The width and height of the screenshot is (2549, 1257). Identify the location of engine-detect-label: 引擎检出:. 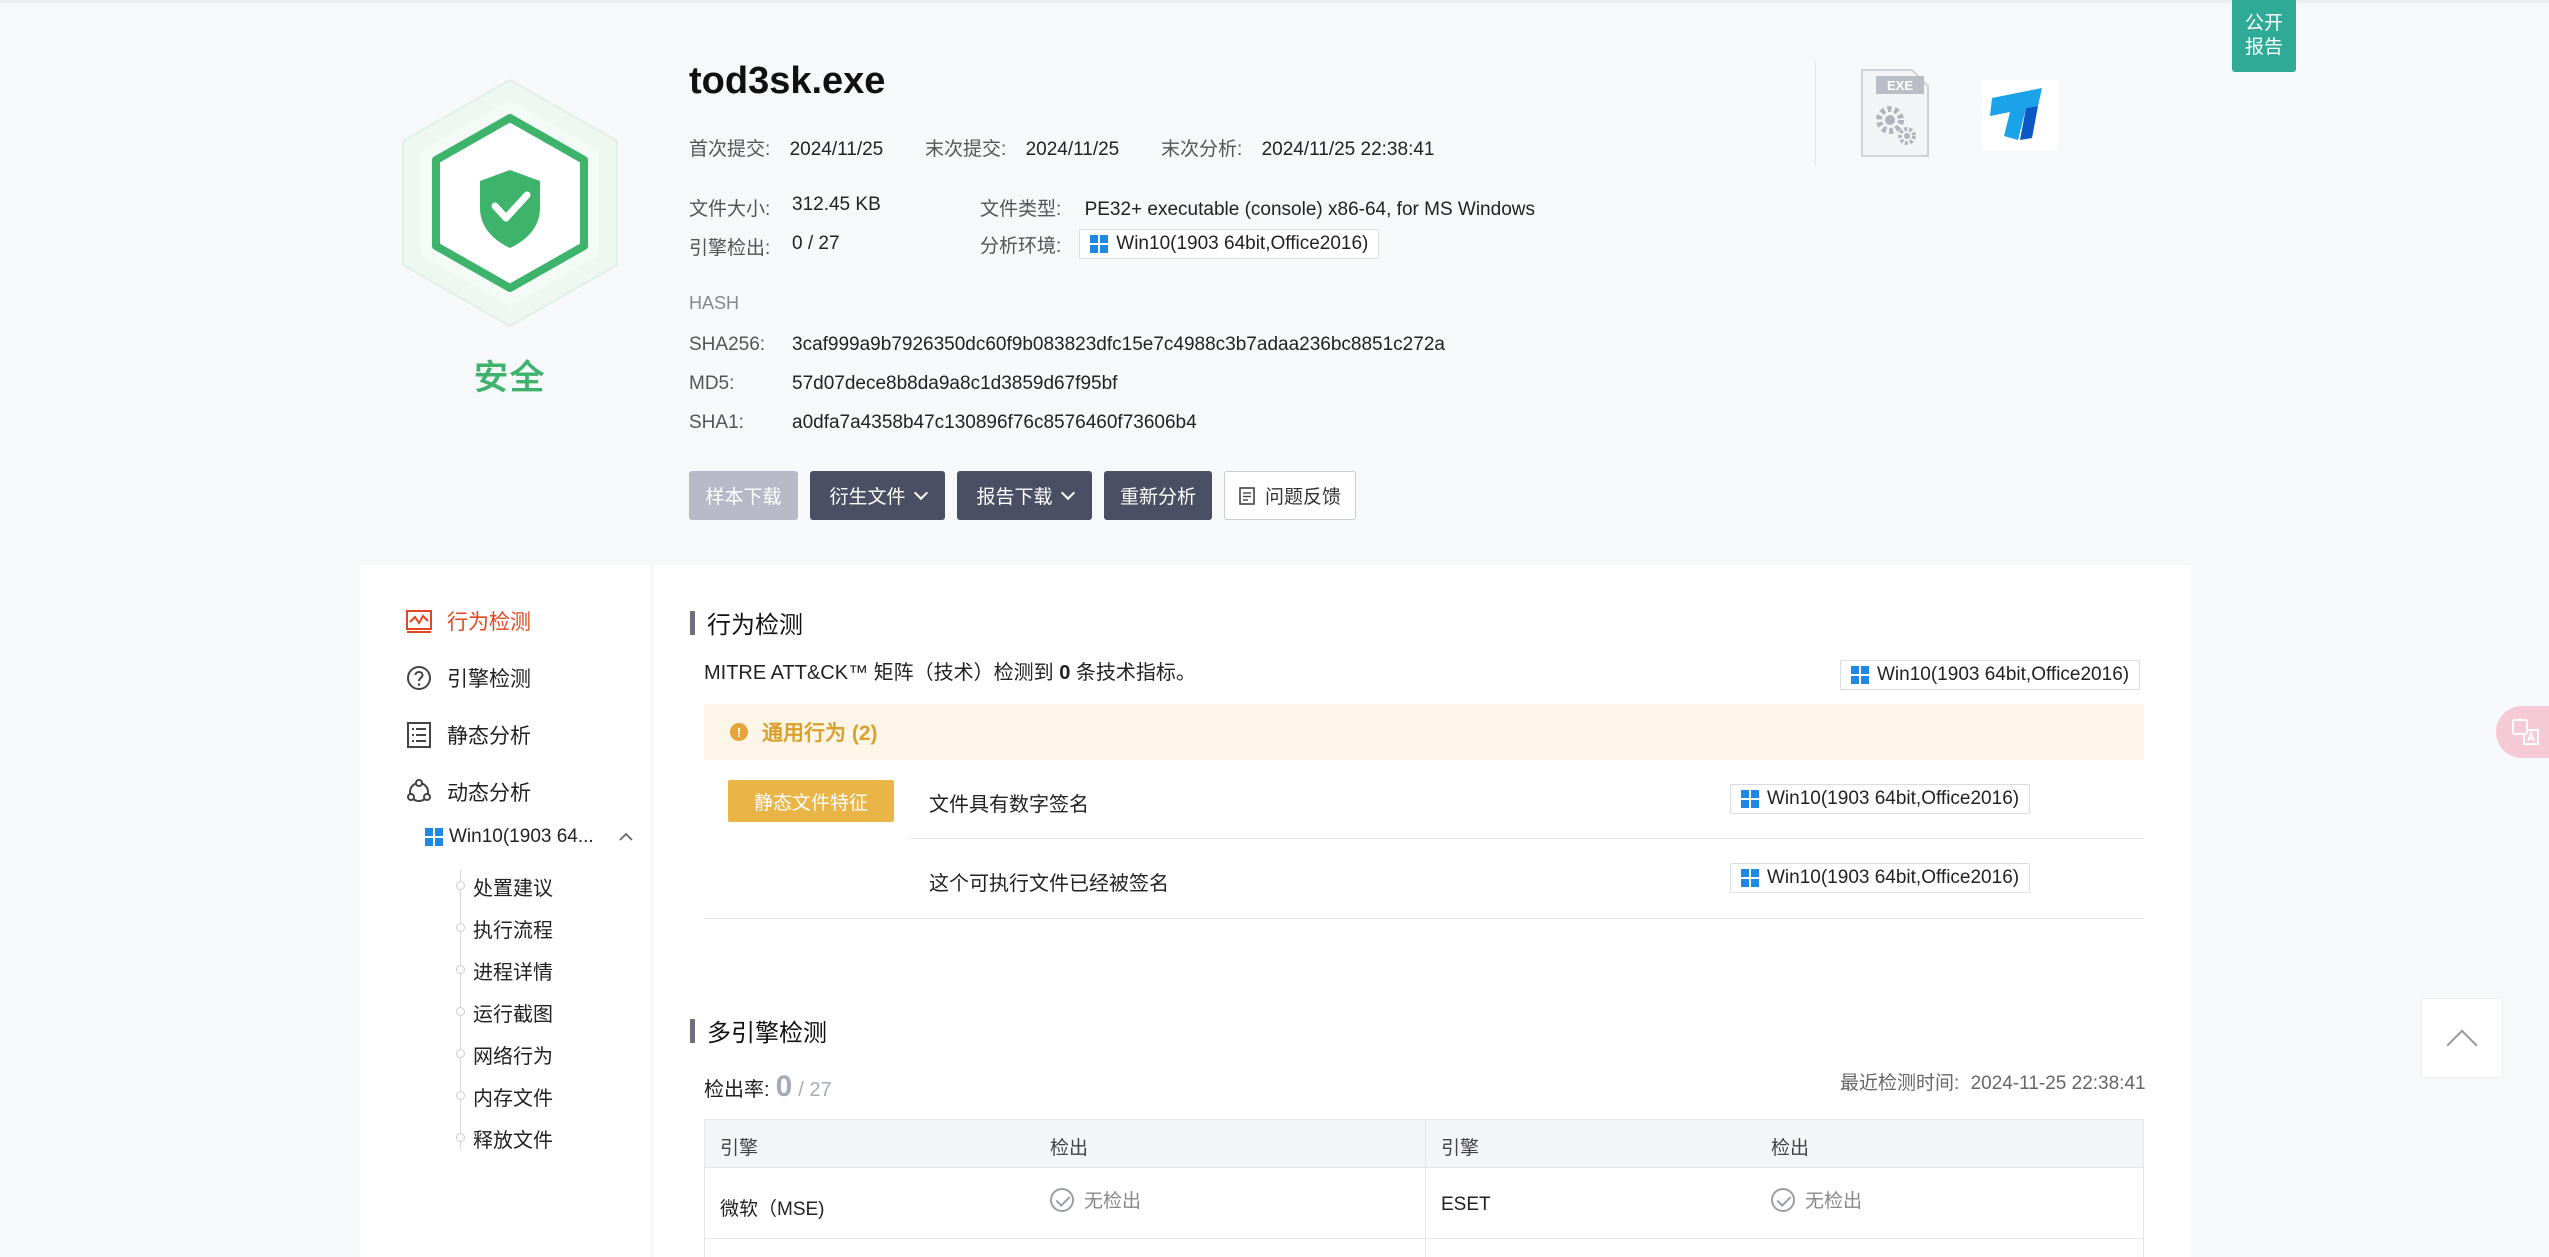
(730, 248).